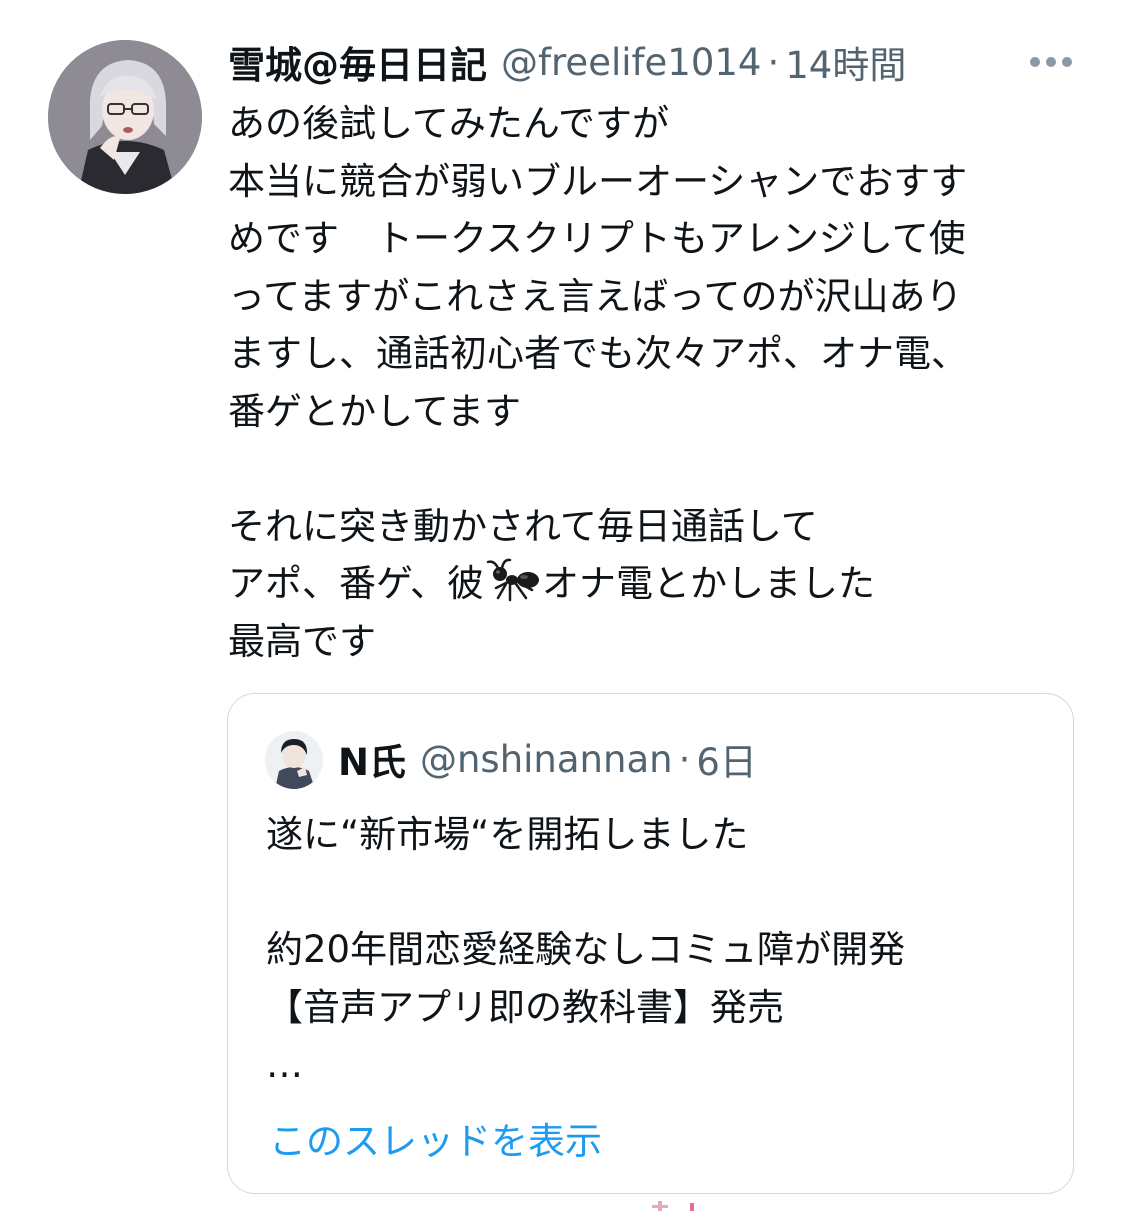  What do you see at coordinates (372, 759) in the screenshot?
I see `quoted-author-display-name: N氏` at bounding box center [372, 759].